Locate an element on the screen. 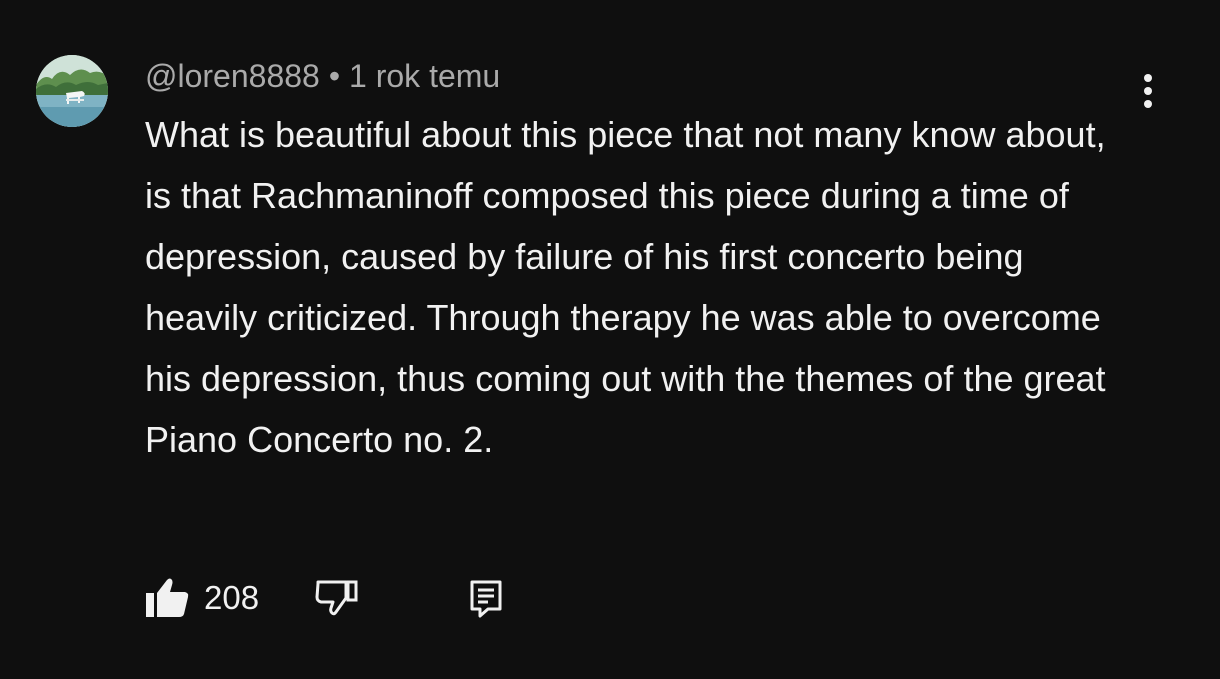 The image size is (1220, 679). author-name: @loren8888 is located at coordinates (232, 76).